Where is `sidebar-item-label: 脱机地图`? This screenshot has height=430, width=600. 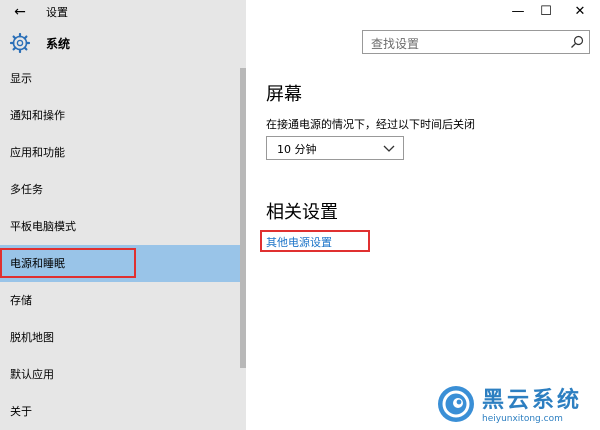 sidebar-item-label: 脱机地图 is located at coordinates (32, 337).